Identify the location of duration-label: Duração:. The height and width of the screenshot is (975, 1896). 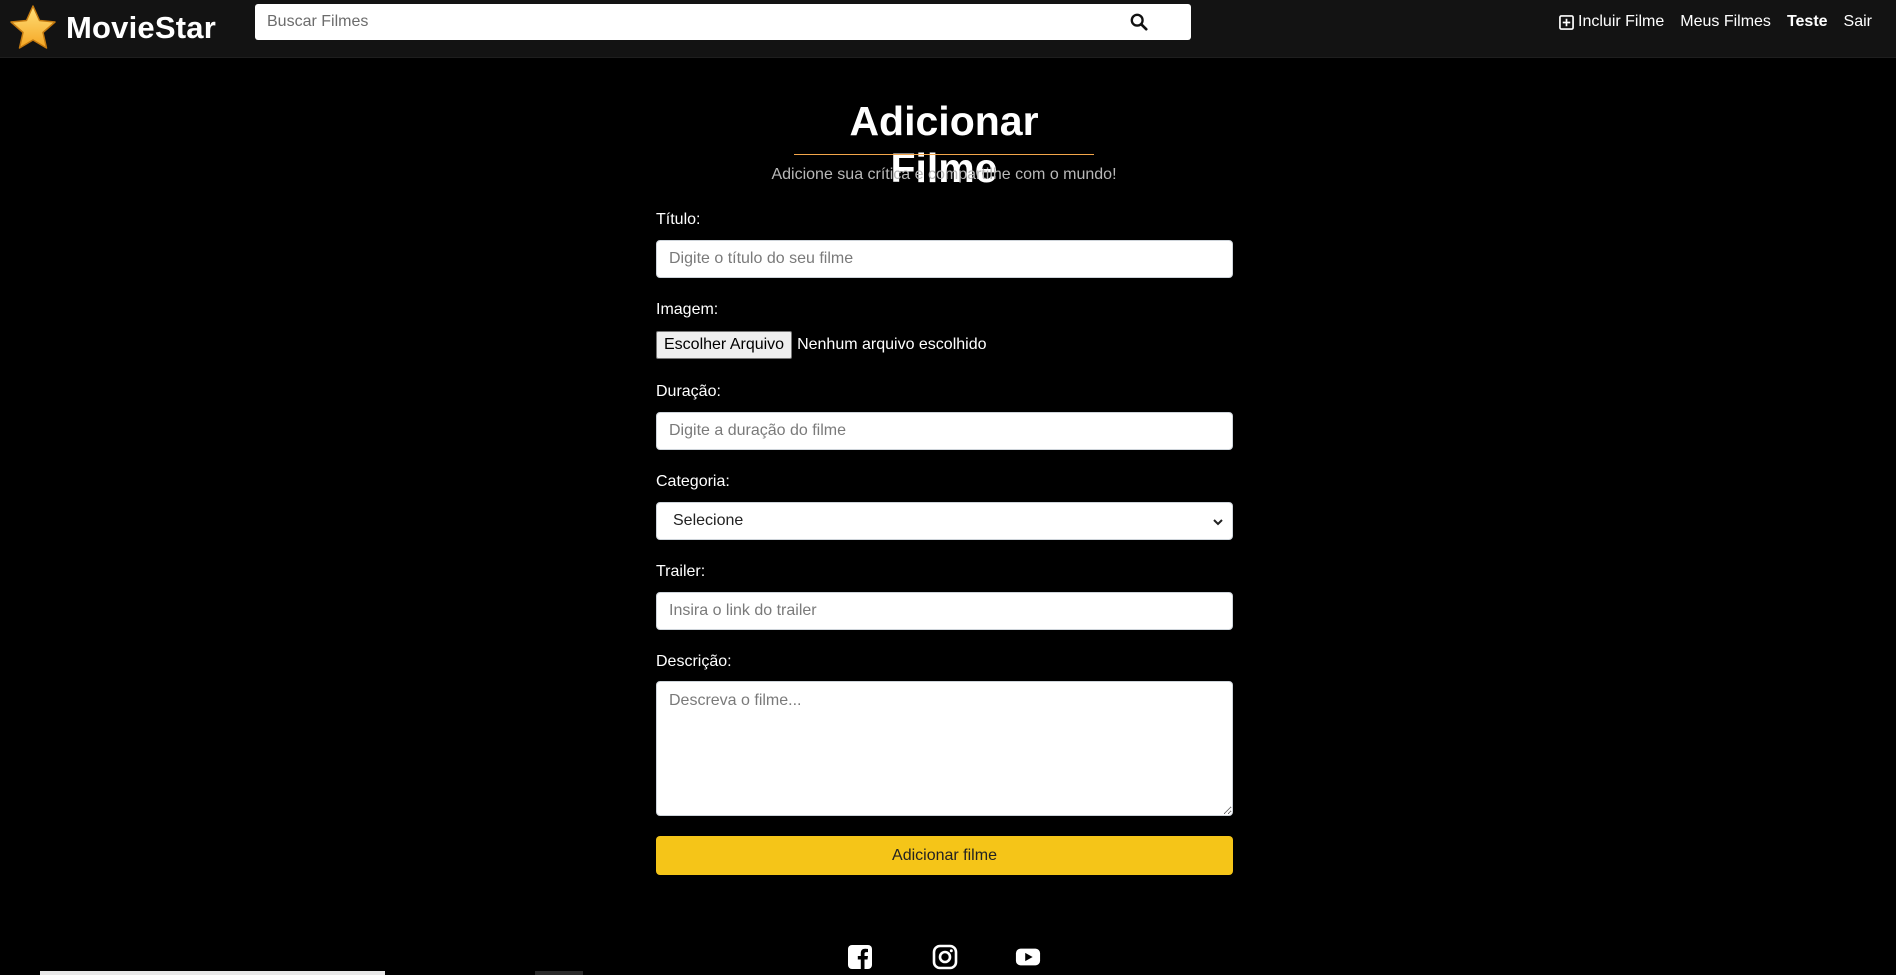
(688, 391).